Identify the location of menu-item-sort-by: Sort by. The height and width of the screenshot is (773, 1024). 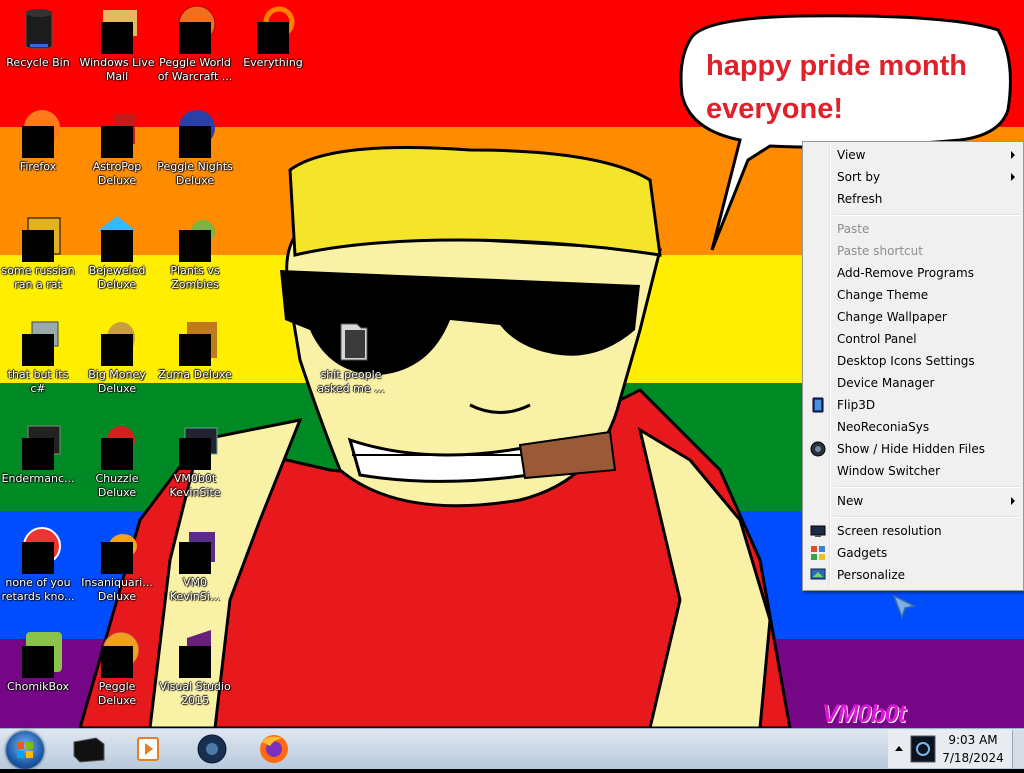
(913, 177).